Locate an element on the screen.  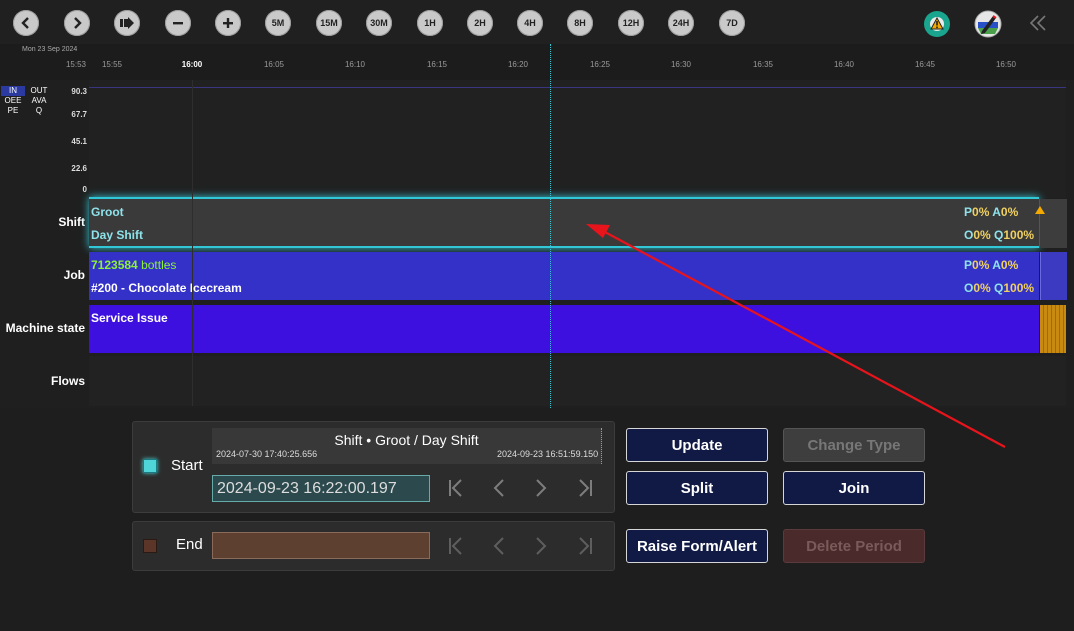
job-name: #200 - Chocolate Icecream is located at coordinates (166, 288).